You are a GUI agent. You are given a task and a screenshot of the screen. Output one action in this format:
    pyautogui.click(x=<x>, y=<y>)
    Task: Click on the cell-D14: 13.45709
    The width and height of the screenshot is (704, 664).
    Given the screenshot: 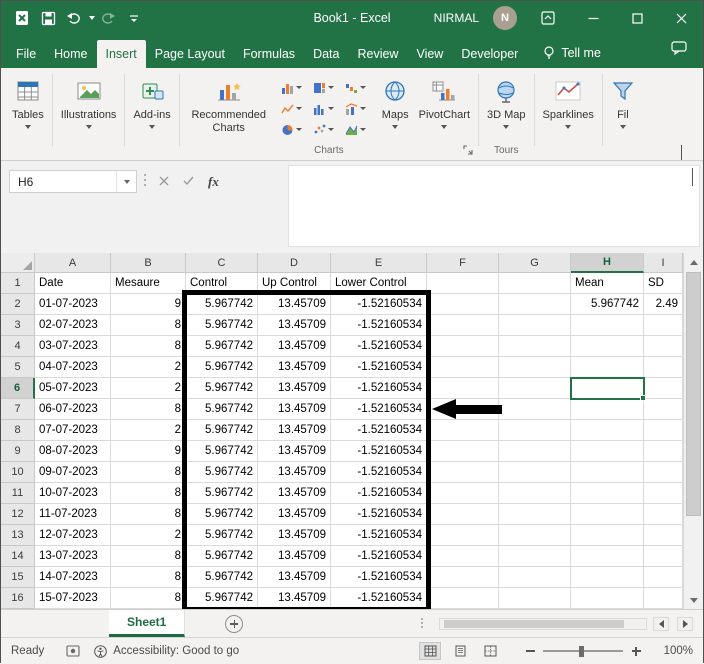 What is the action you would take?
    pyautogui.click(x=294, y=556)
    